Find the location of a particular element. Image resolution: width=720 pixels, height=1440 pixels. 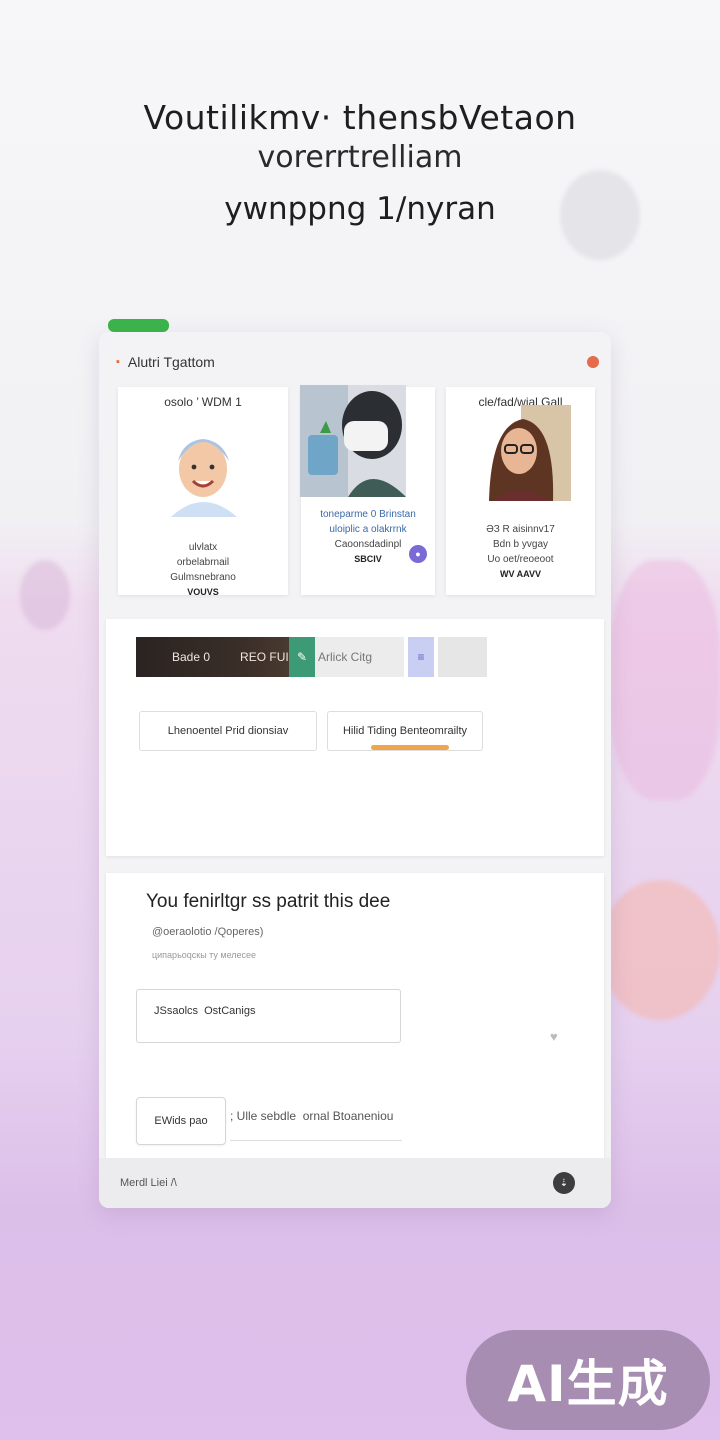

card-tag: VOUVS is located at coordinates (203, 592).